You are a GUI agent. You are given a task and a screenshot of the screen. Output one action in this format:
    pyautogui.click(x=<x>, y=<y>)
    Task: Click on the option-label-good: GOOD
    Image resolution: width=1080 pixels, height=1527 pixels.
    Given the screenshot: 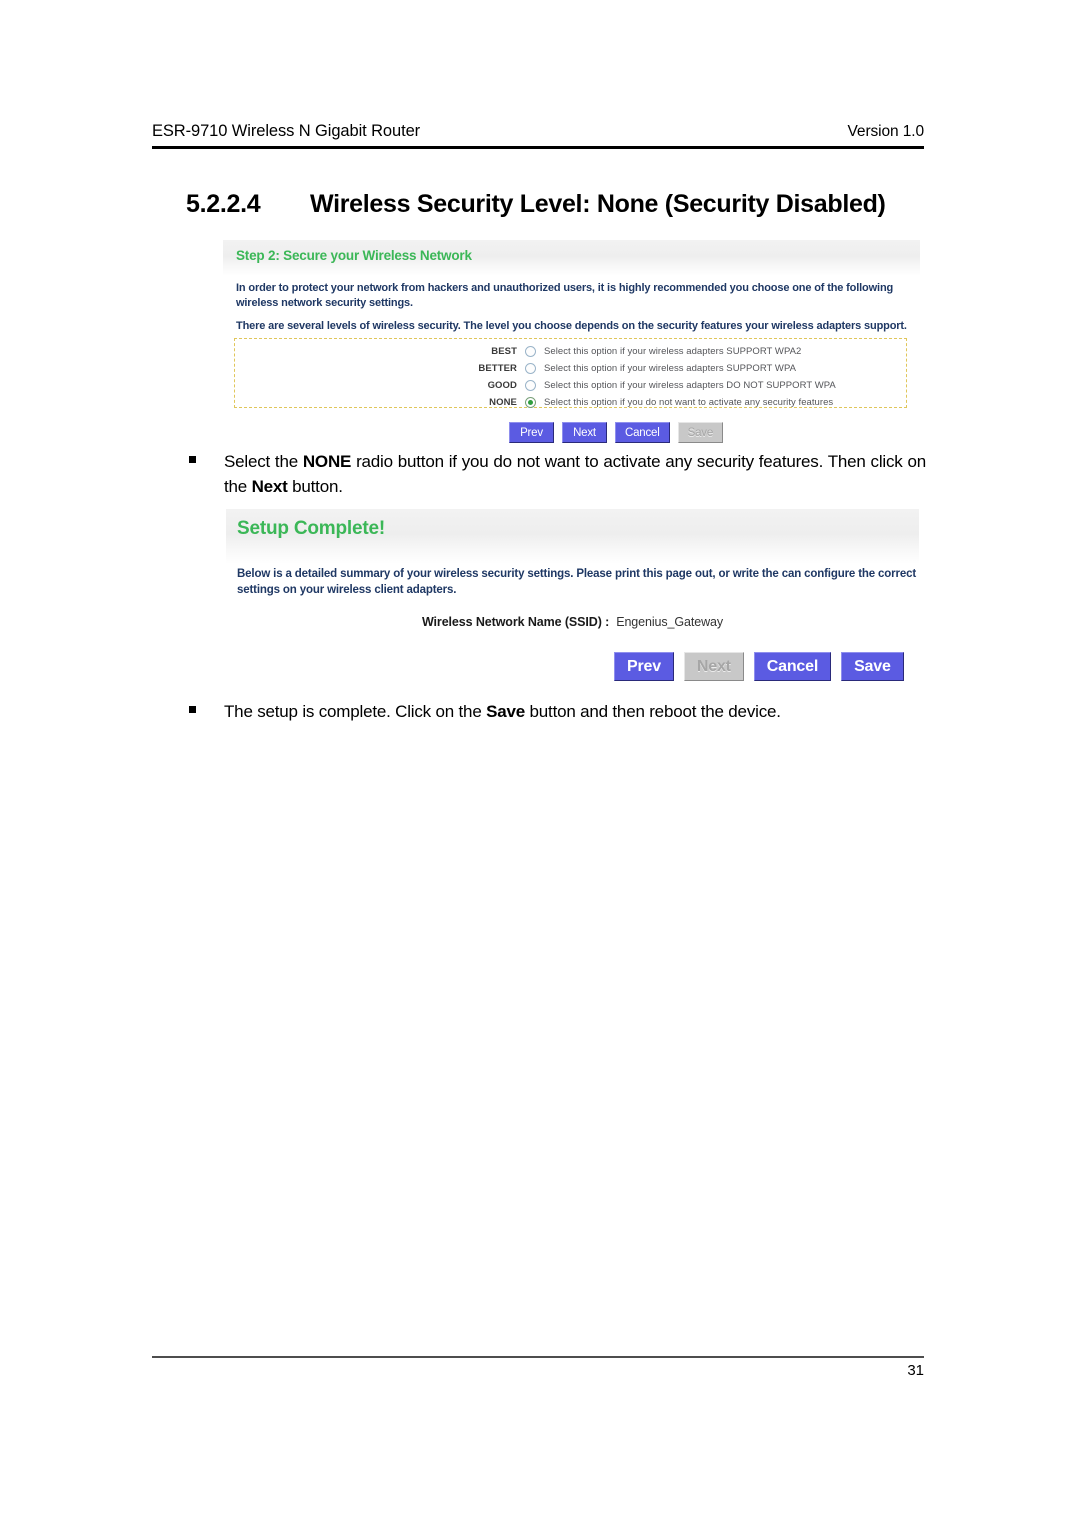 What is the action you would take?
    pyautogui.click(x=502, y=385)
    